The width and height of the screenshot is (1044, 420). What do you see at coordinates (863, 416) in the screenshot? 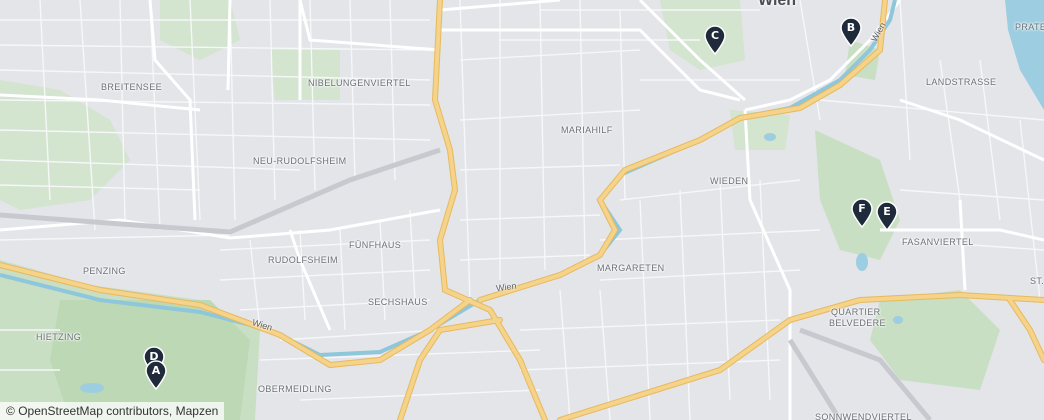
I see `district-label-sonnwendviertel: SONNWENDVIERTEL` at bounding box center [863, 416].